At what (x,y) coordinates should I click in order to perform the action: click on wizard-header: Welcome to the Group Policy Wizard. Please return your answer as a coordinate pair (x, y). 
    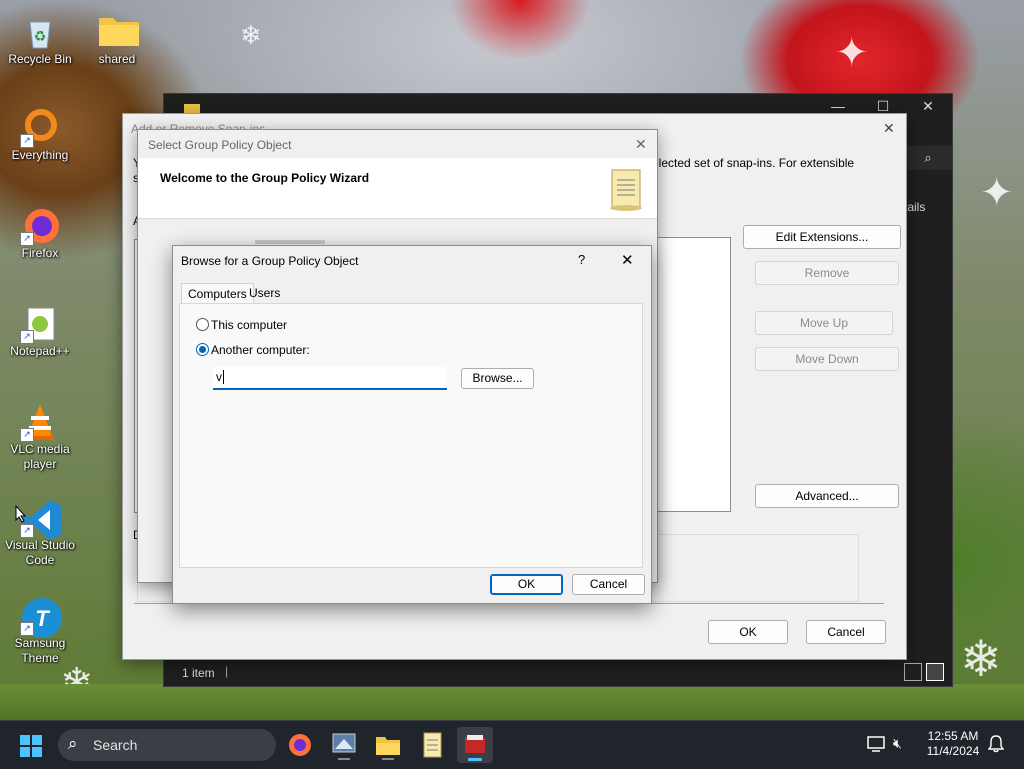
    Looking at the image, I should click on (397, 188).